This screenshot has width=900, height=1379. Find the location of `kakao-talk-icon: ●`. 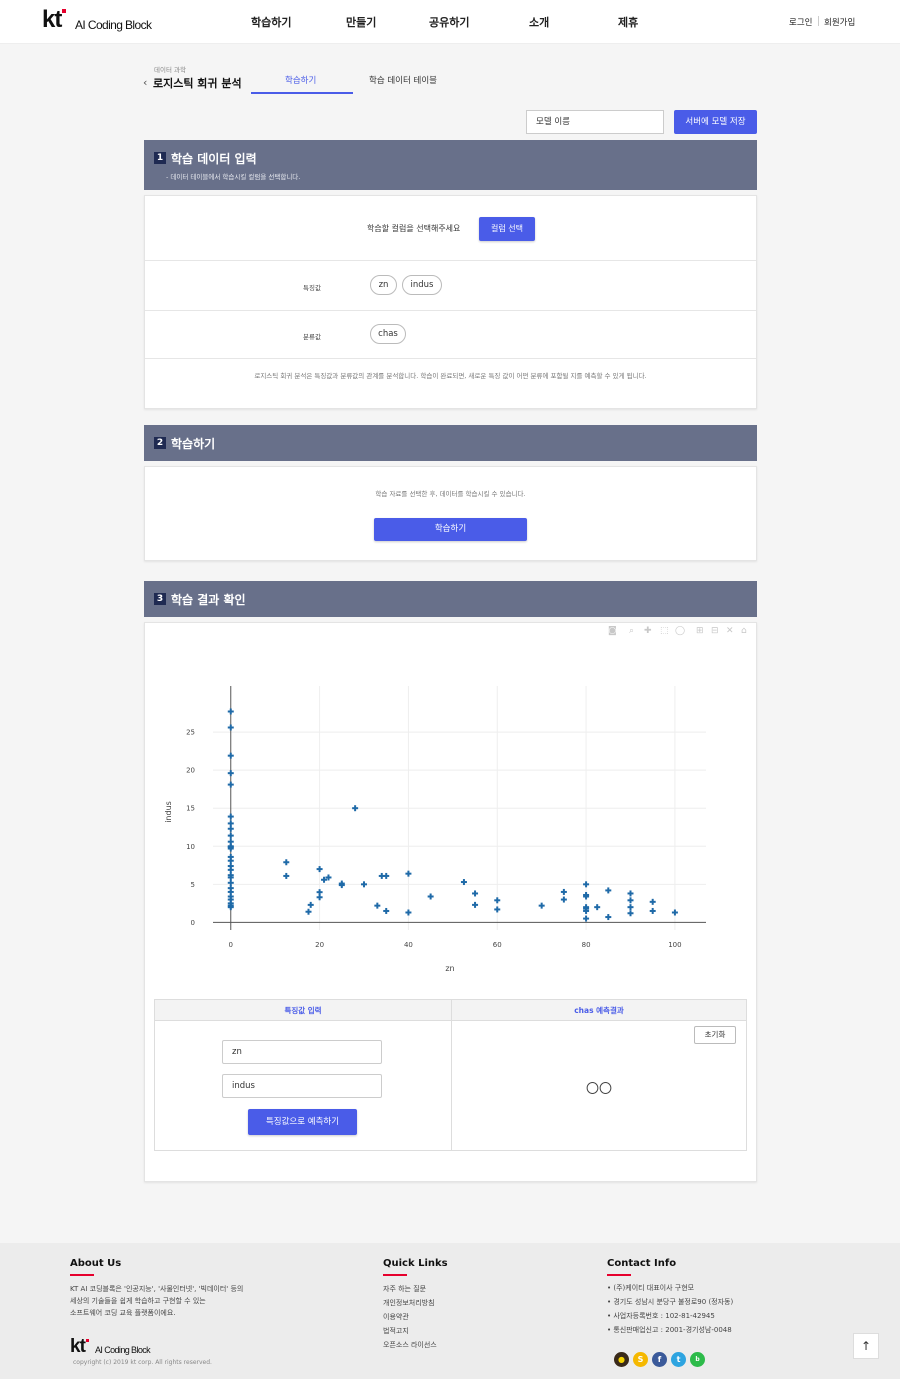

kakao-talk-icon: ● is located at coordinates (621, 1359).